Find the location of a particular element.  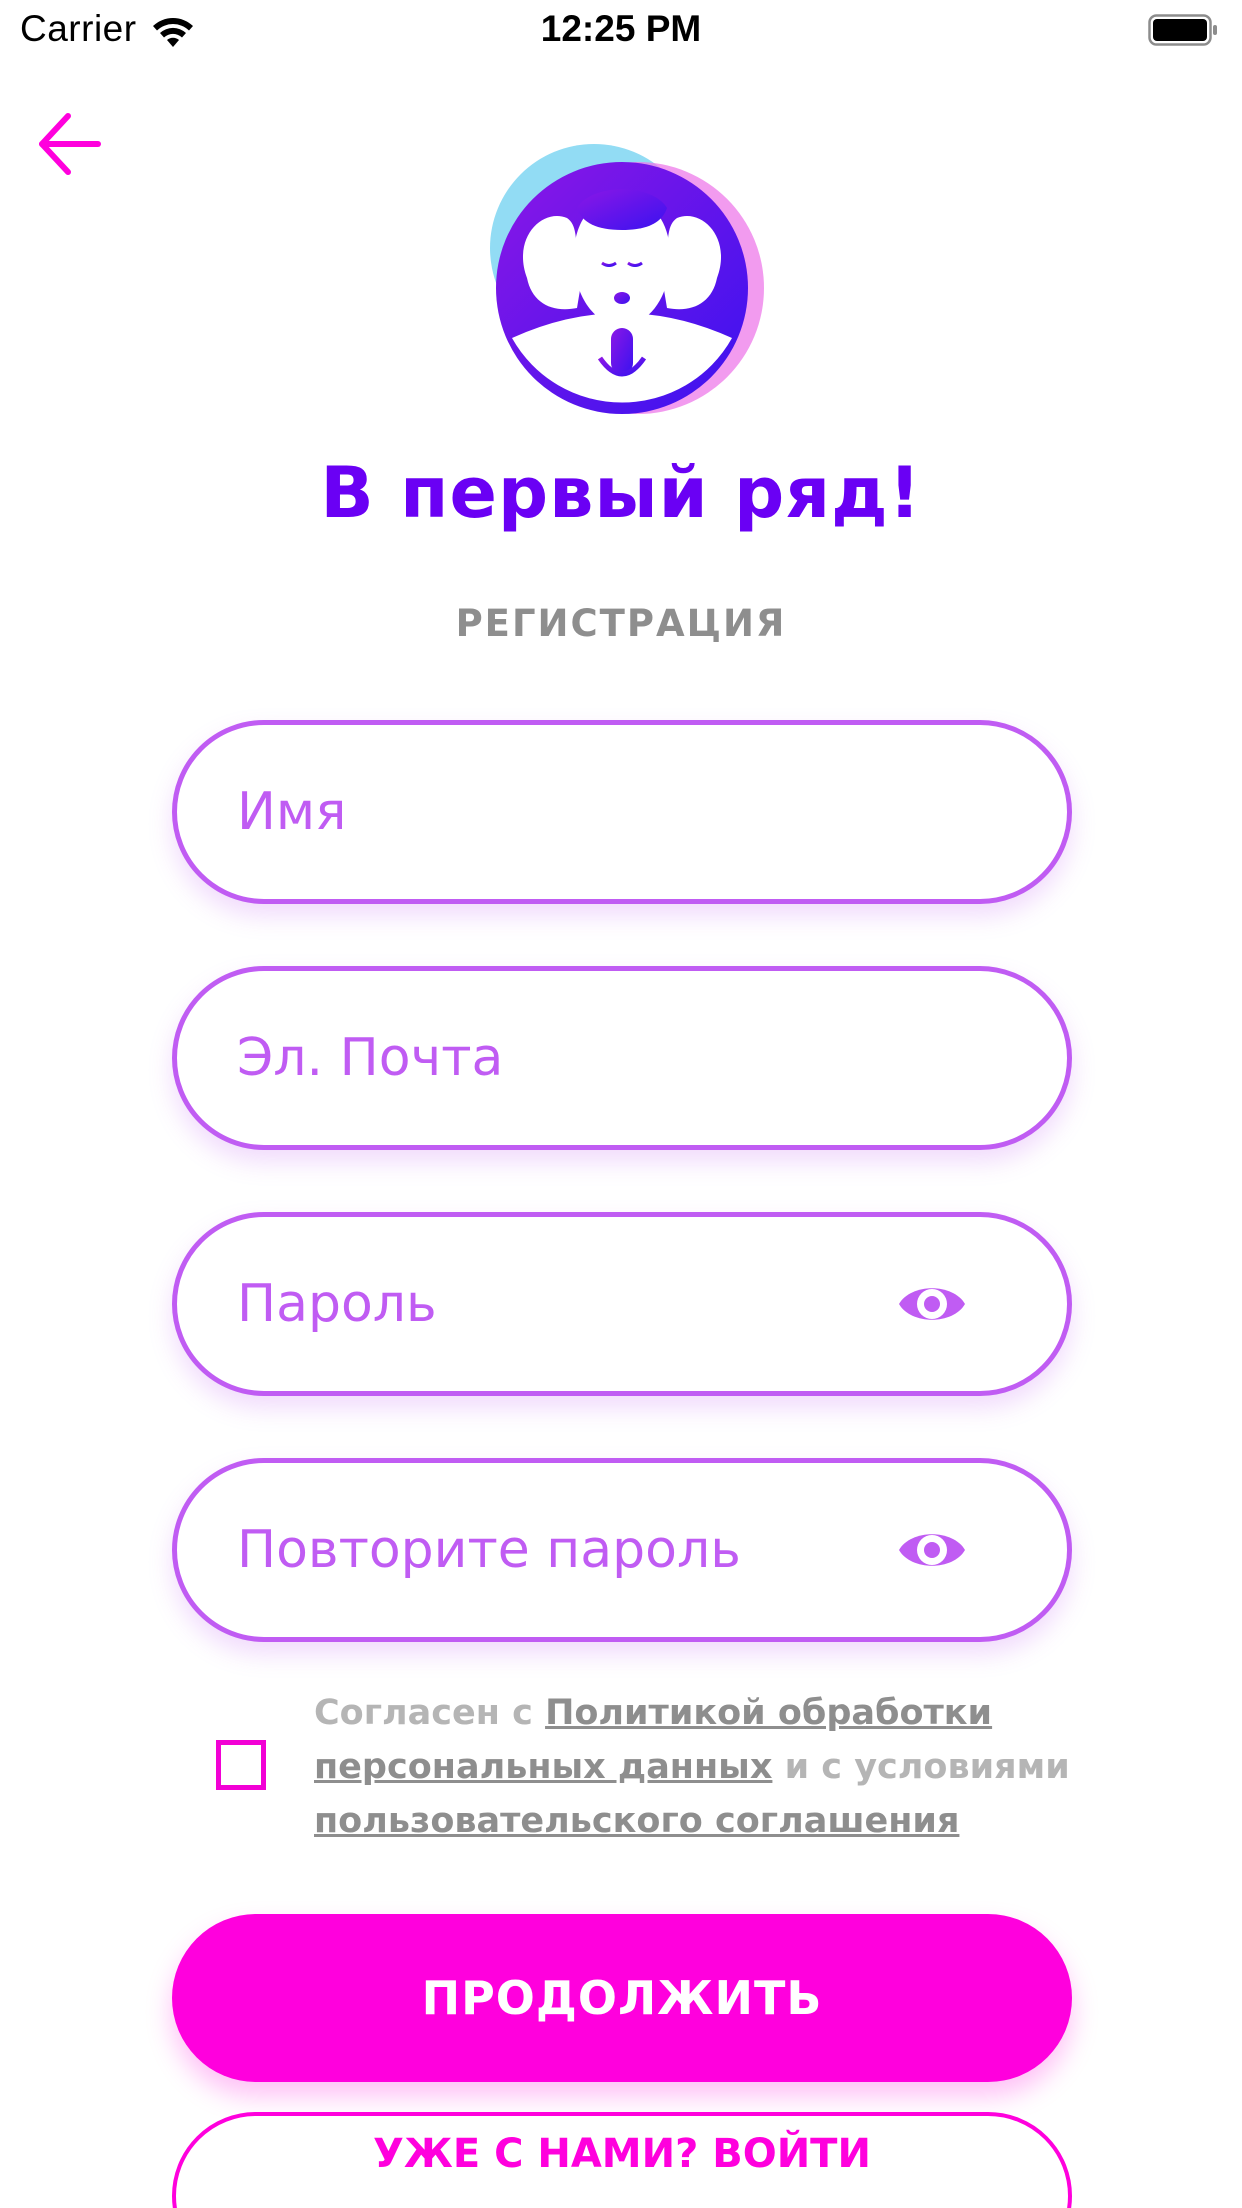

email-field is located at coordinates (622, 1058).